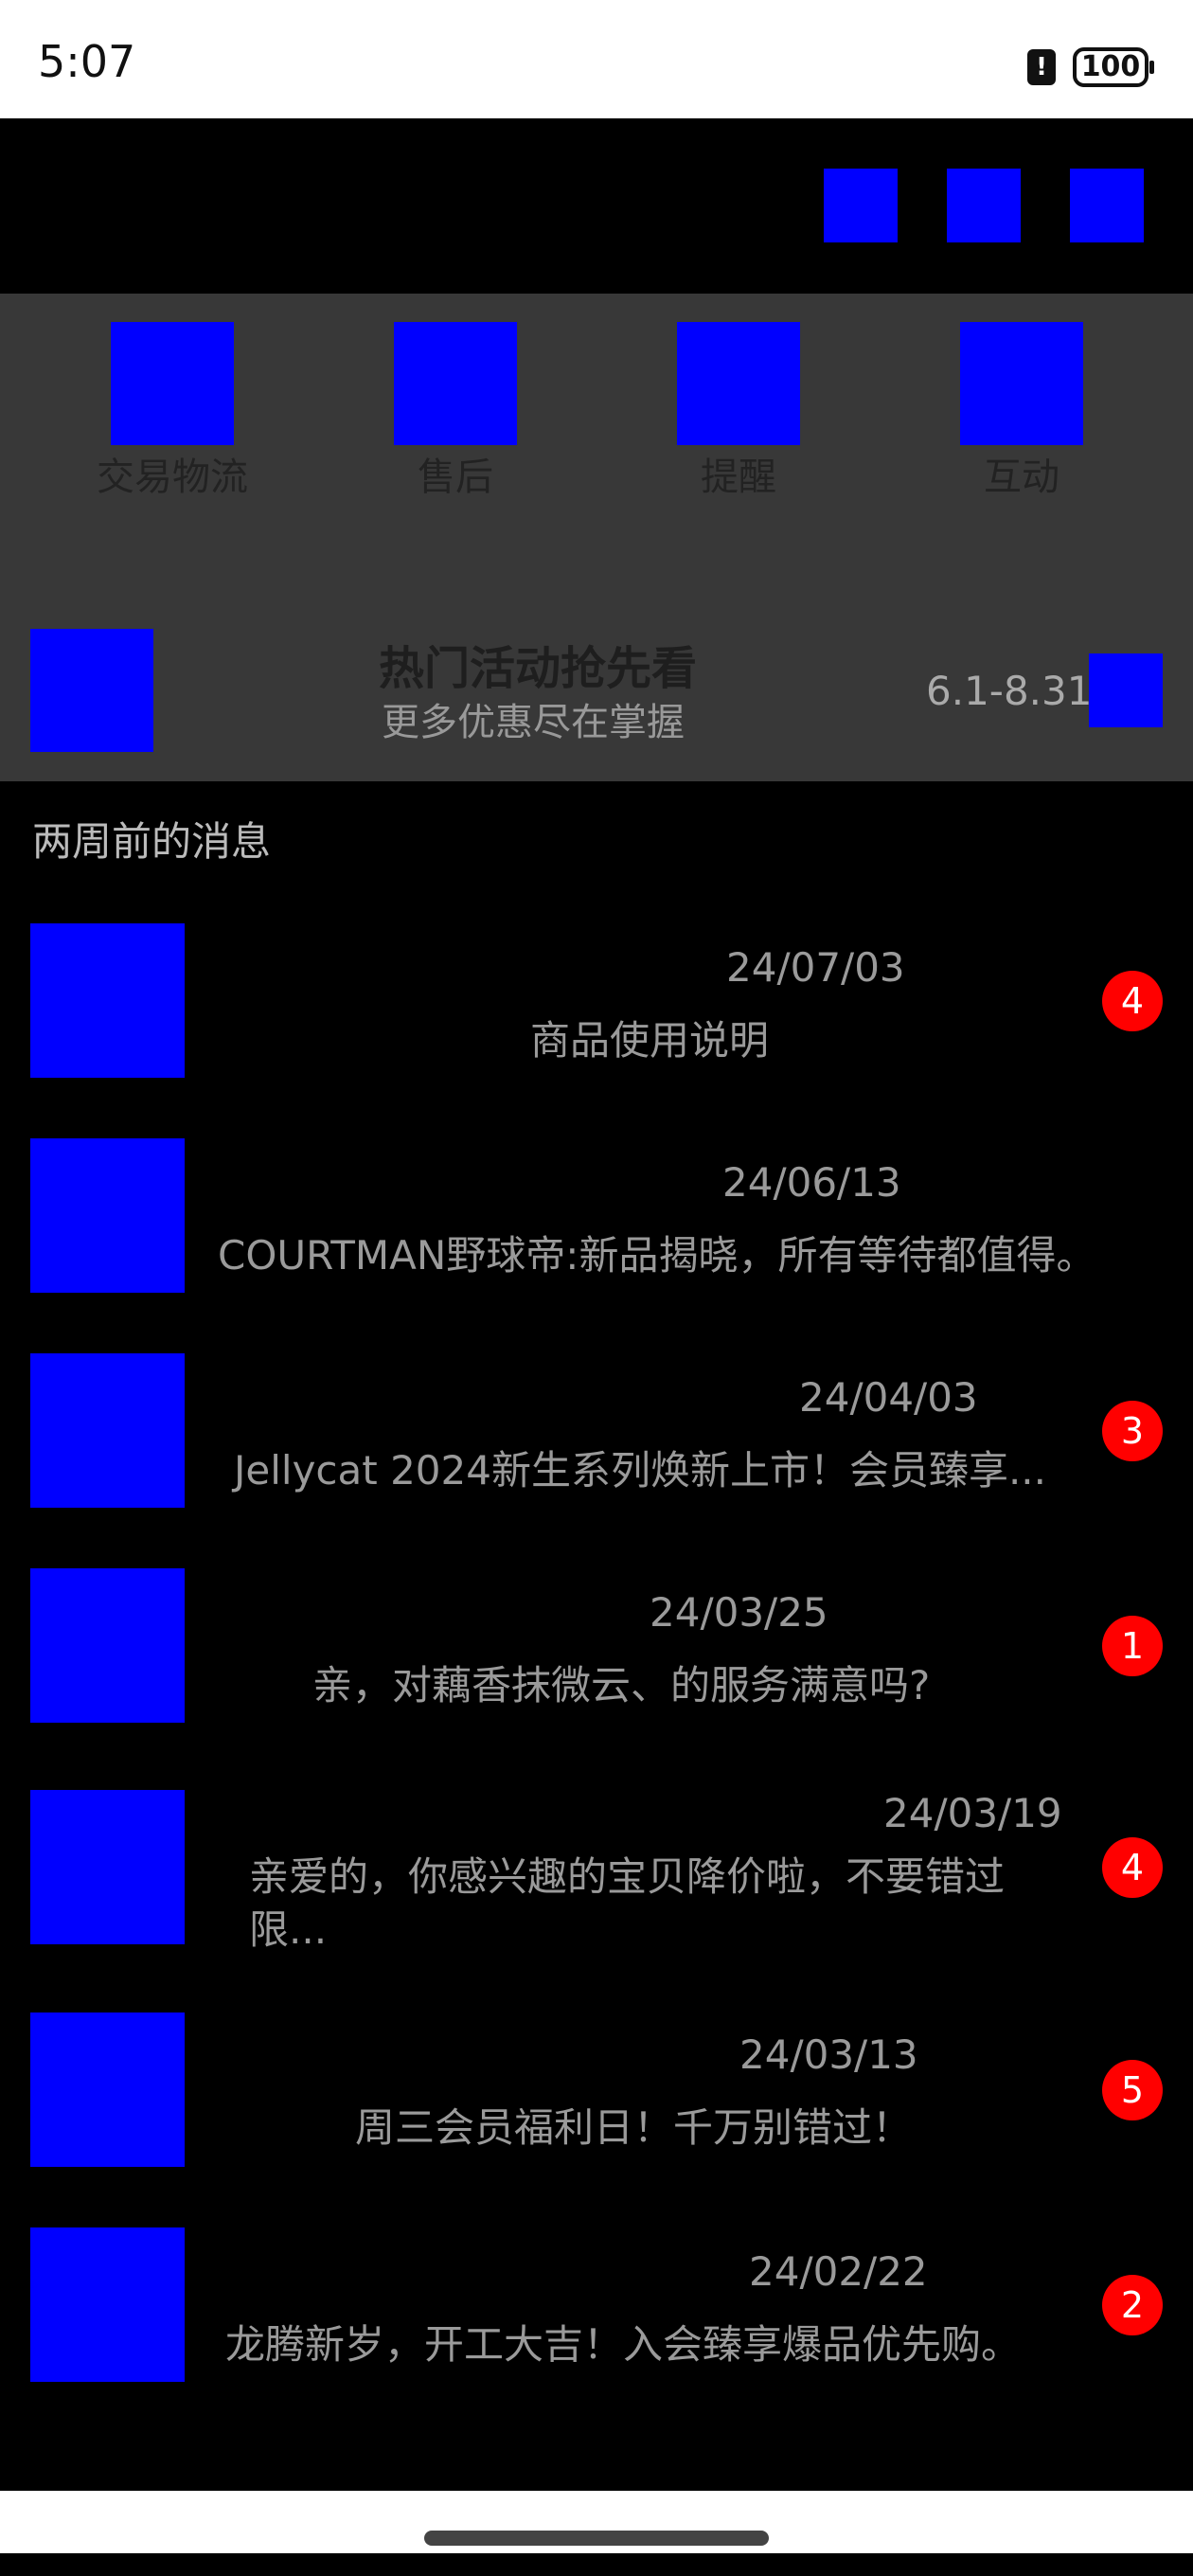  I want to click on logistics-icon, so click(172, 383).